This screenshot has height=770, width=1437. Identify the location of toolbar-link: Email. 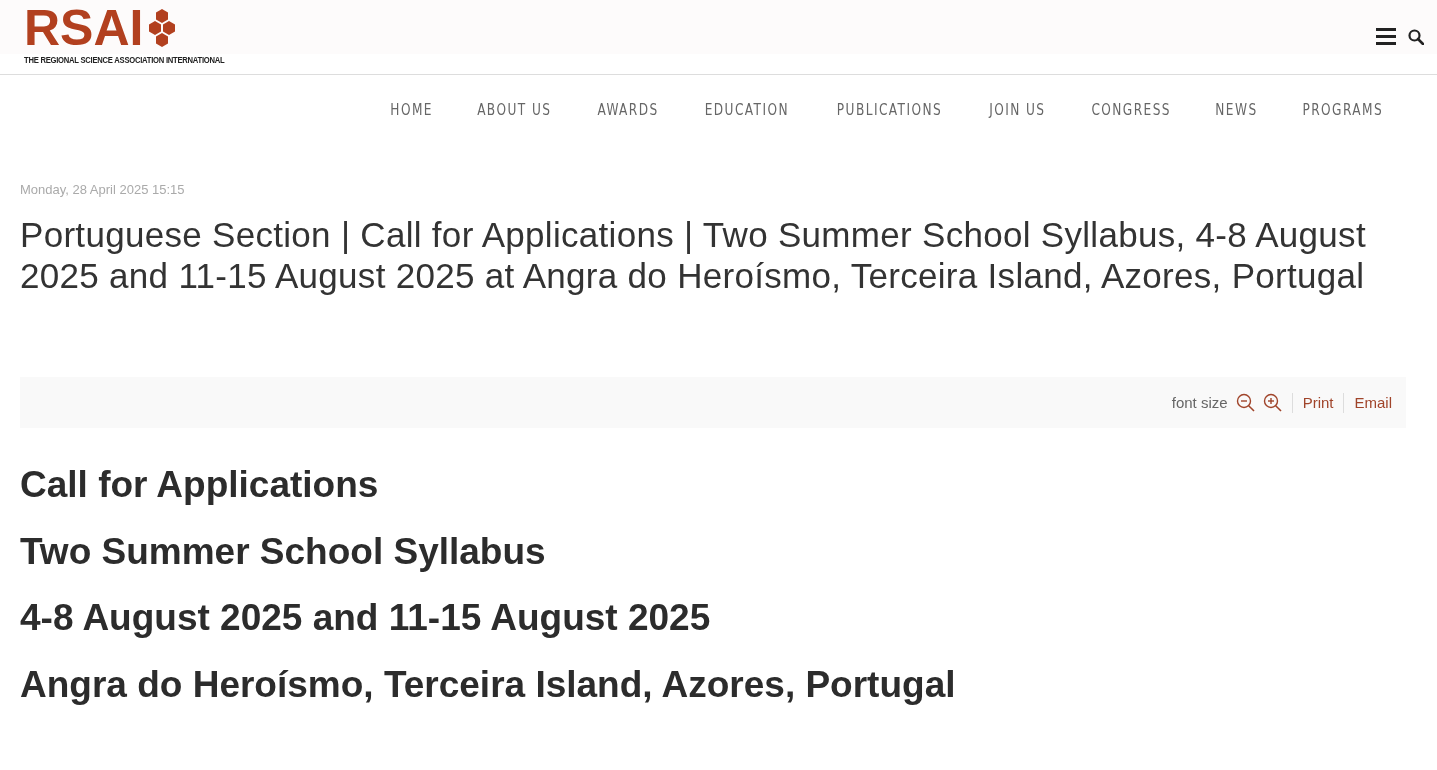
(1373, 402).